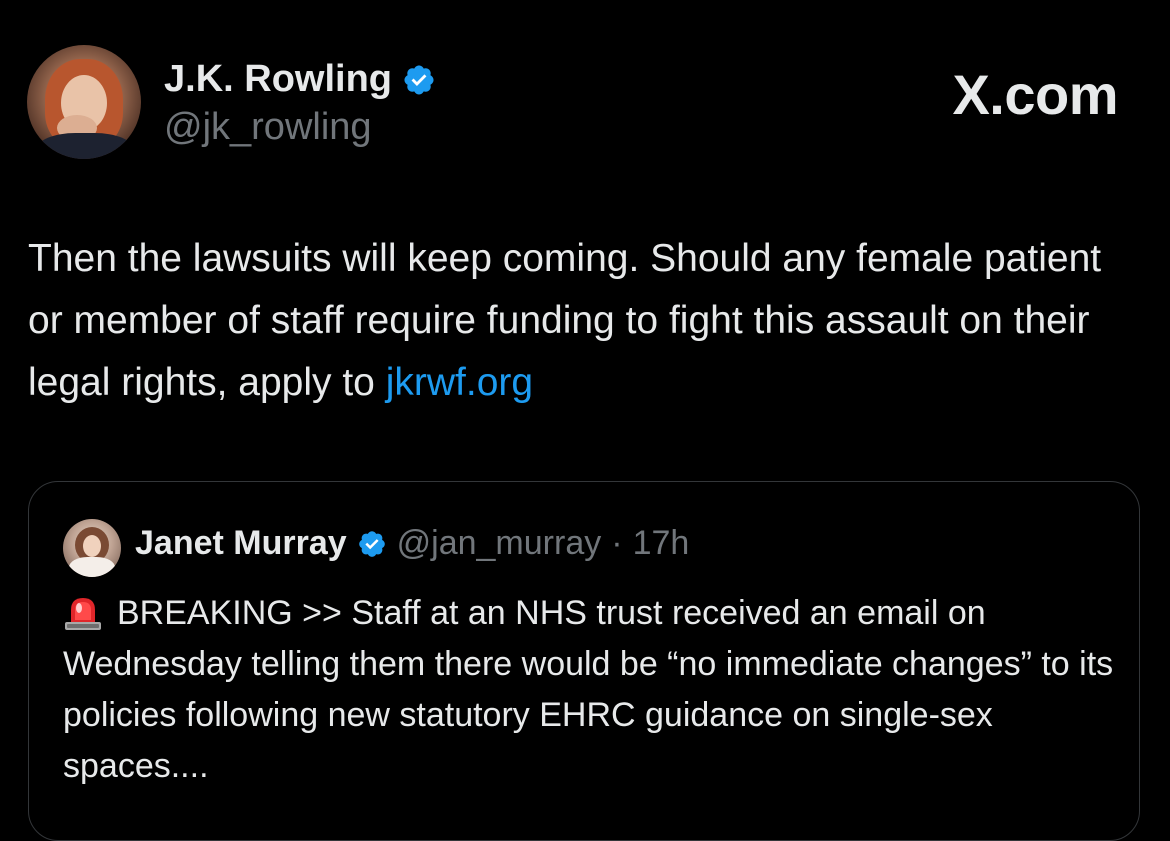  I want to click on author-avatar, so click(84, 102).